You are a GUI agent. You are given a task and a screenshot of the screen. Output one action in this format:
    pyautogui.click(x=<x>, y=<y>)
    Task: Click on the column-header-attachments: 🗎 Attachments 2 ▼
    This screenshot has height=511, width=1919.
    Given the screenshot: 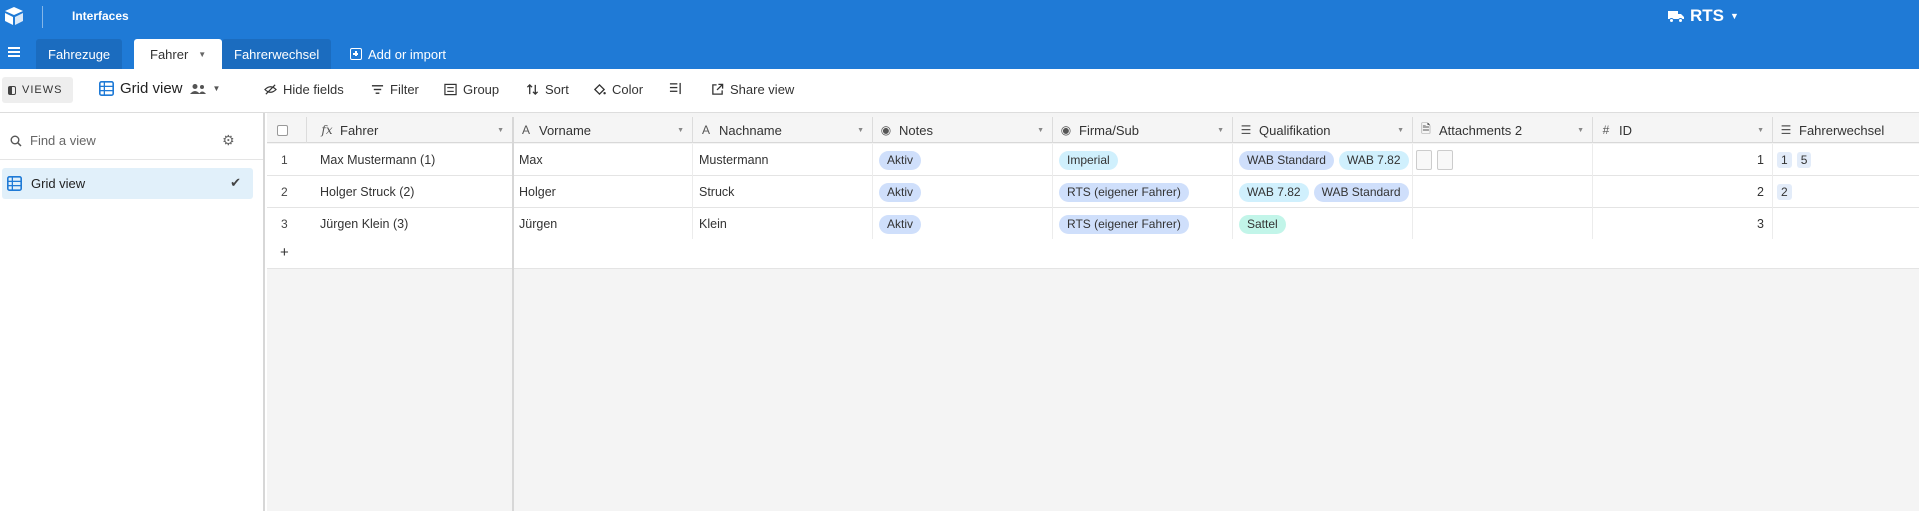 What is the action you would take?
    pyautogui.click(x=1503, y=130)
    